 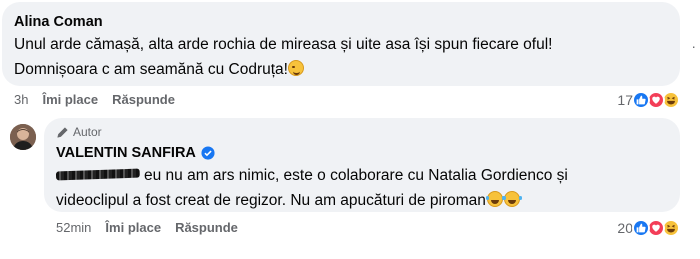 What do you see at coordinates (21, 99) in the screenshot?
I see `comment-timestamp: 3h` at bounding box center [21, 99].